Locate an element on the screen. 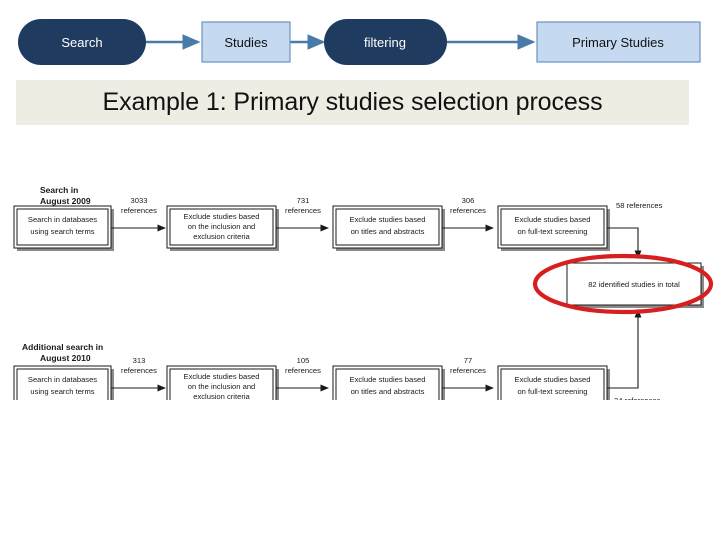 The height and width of the screenshot is (540, 720). flowchart-box-search-databases-2009: Search in databases using search terms is located at coordinates (63, 228).